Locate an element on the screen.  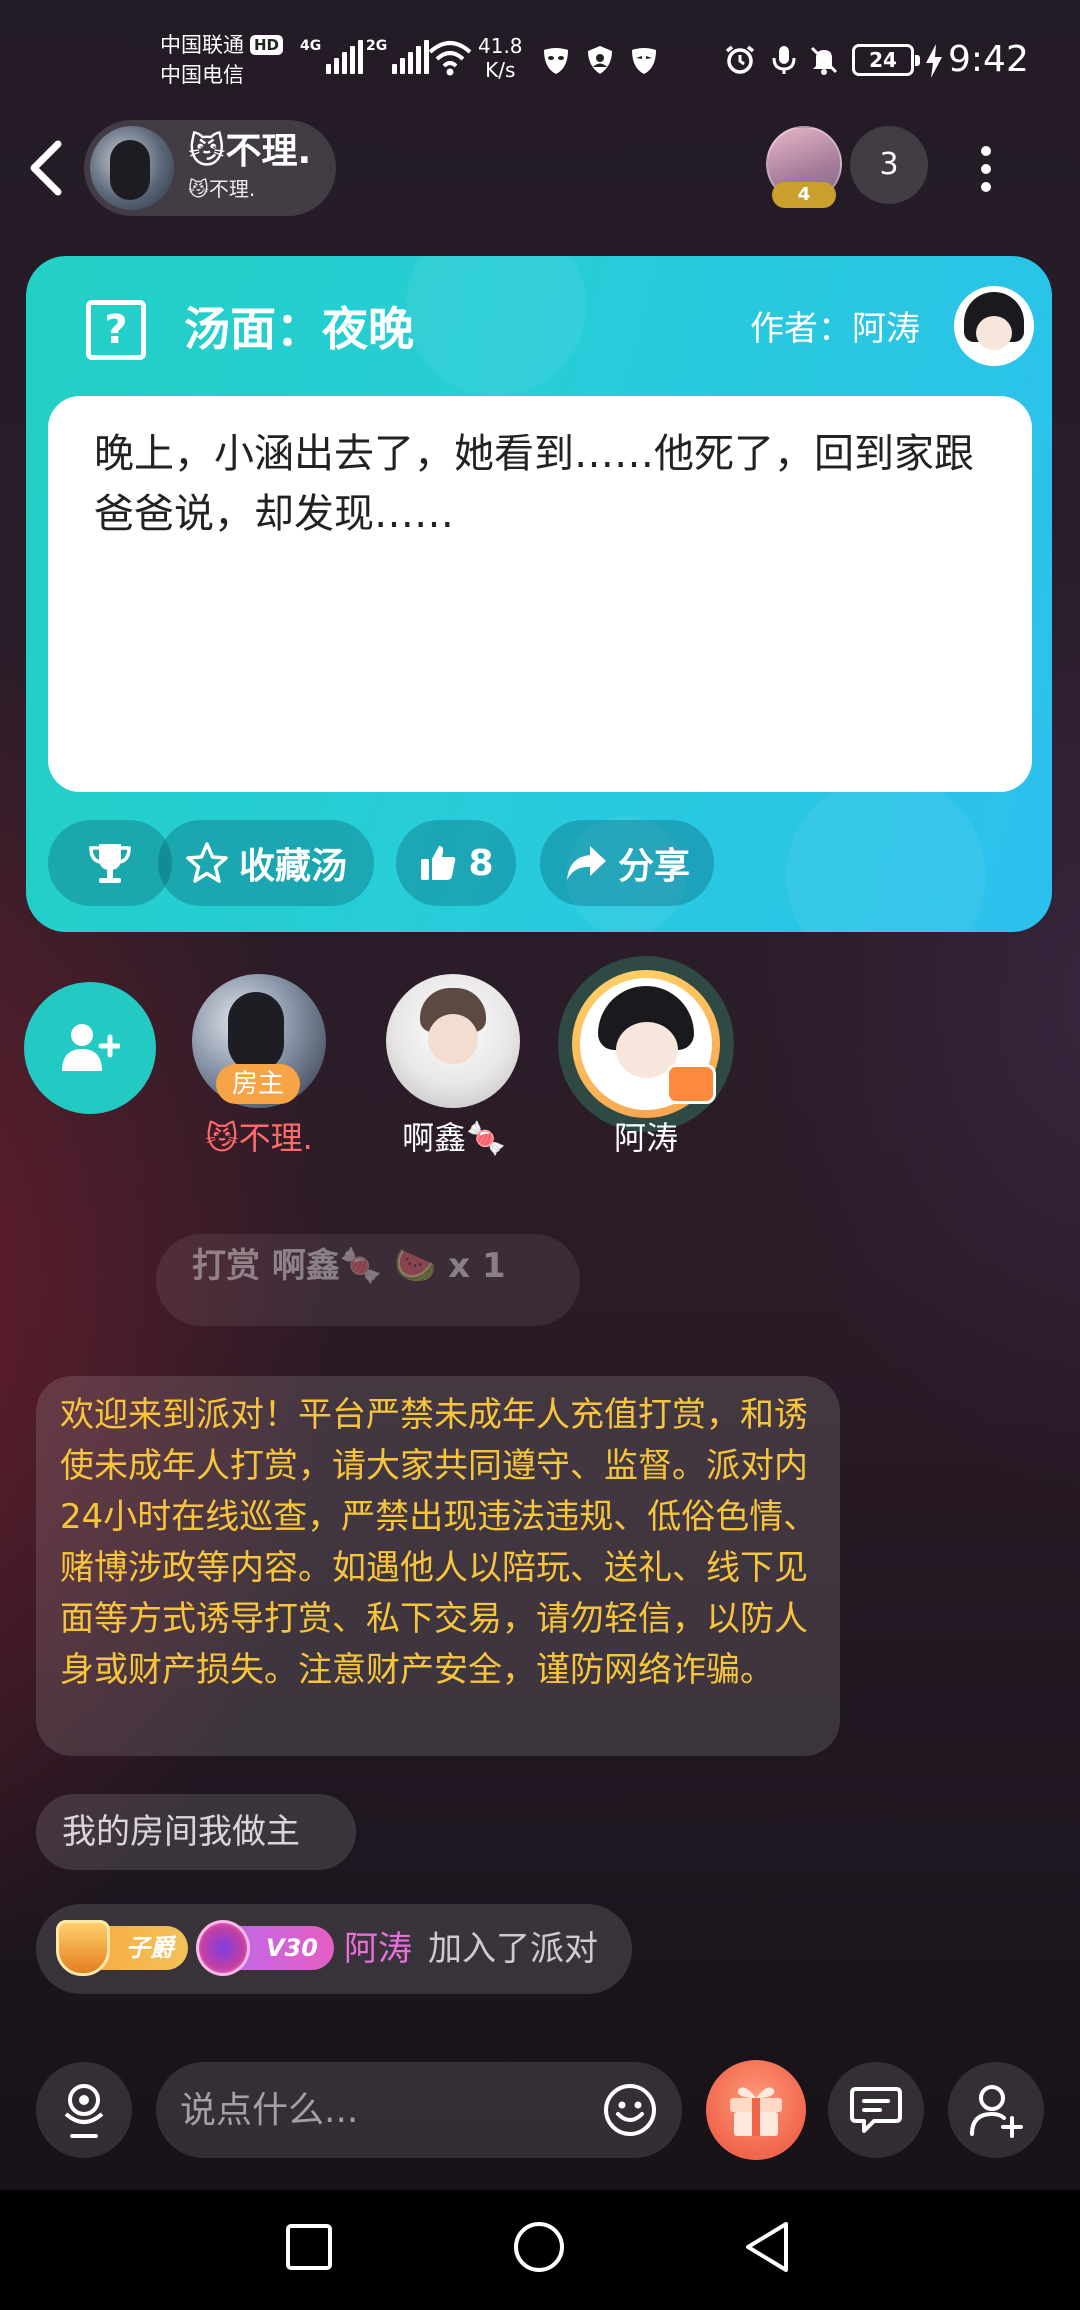
charging-icon is located at coordinates (934, 61).